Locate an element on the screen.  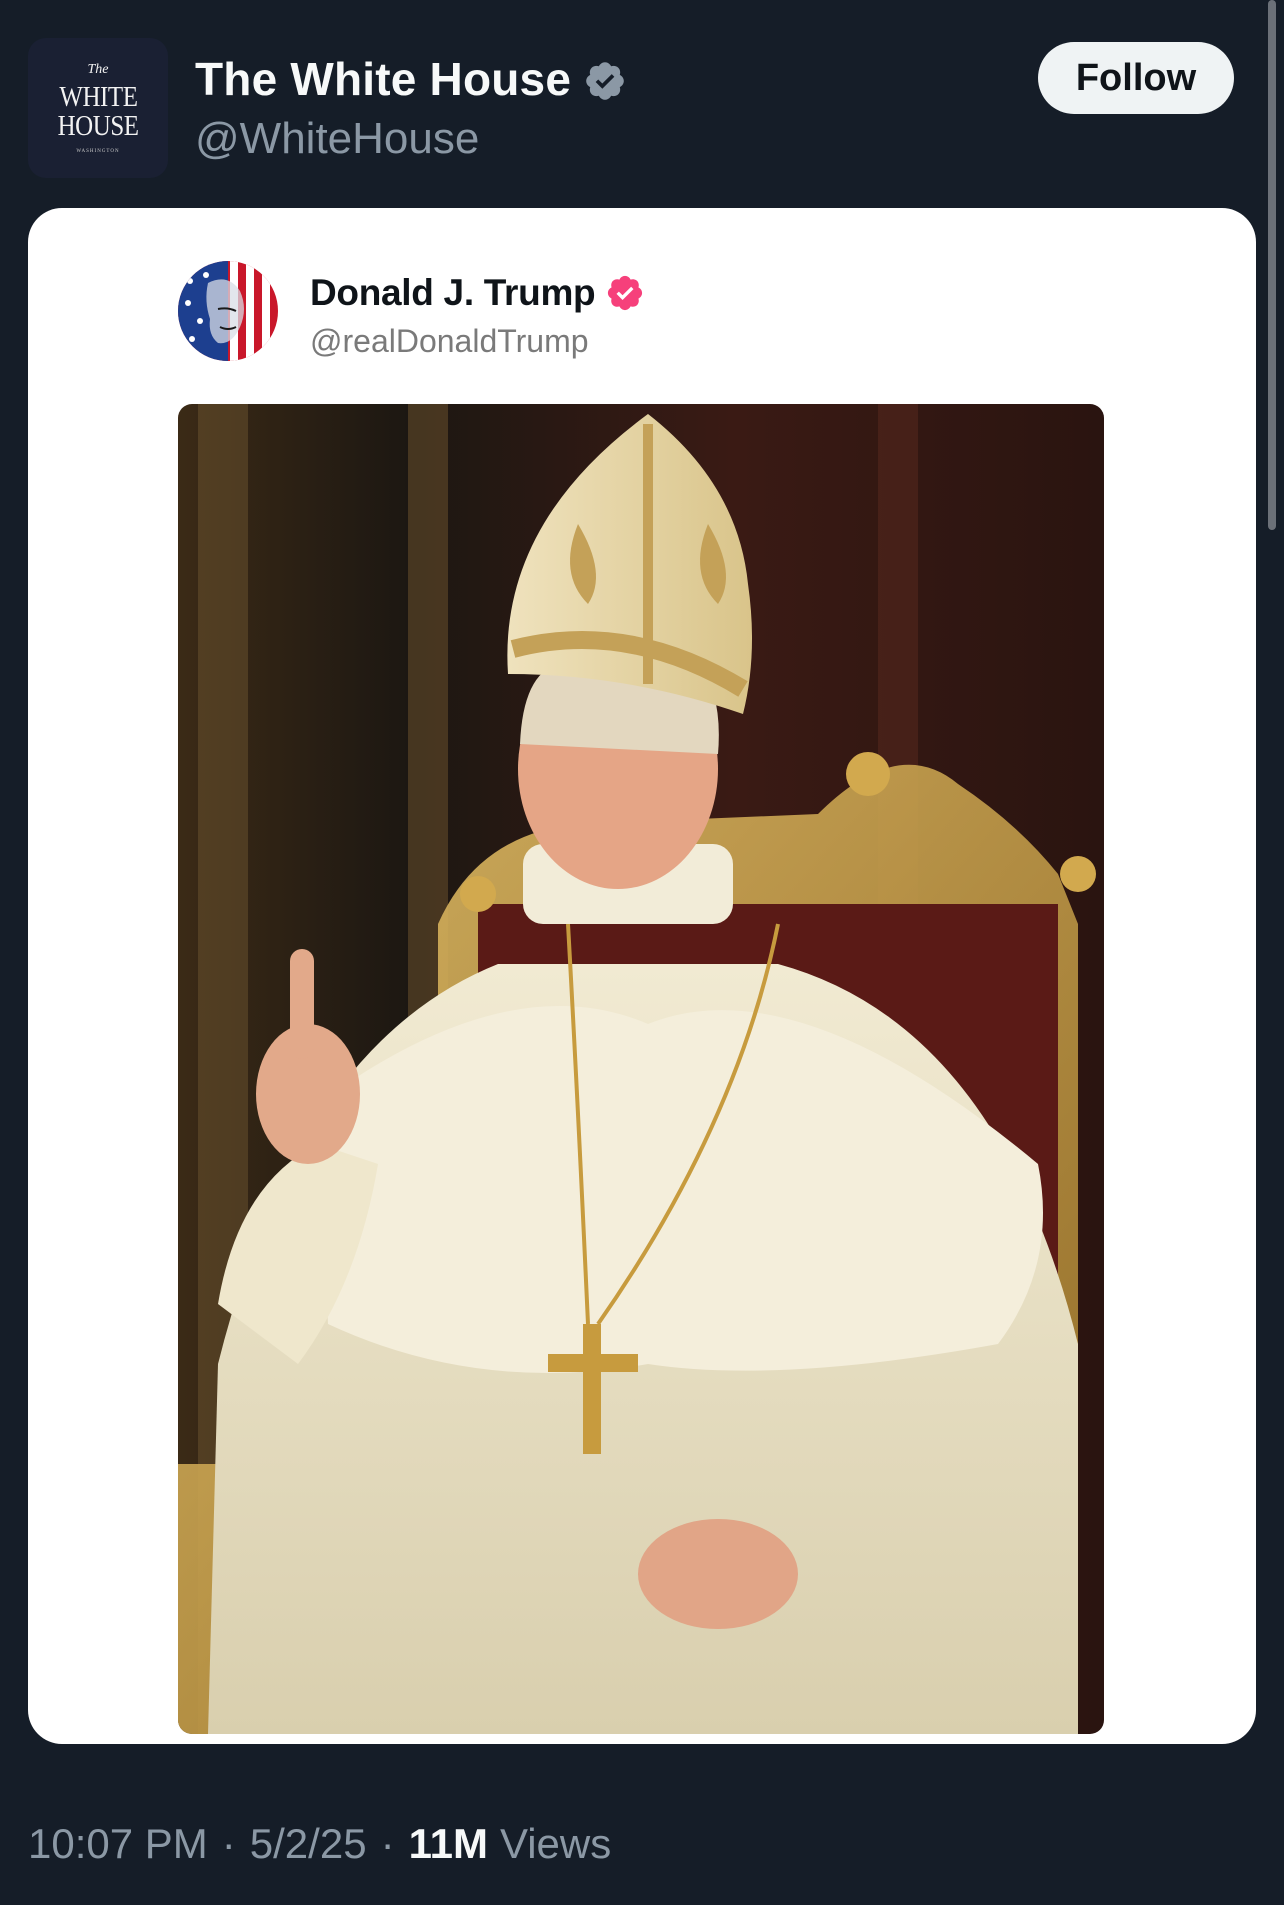
flag-face-avatar-image is located at coordinates (228, 311).